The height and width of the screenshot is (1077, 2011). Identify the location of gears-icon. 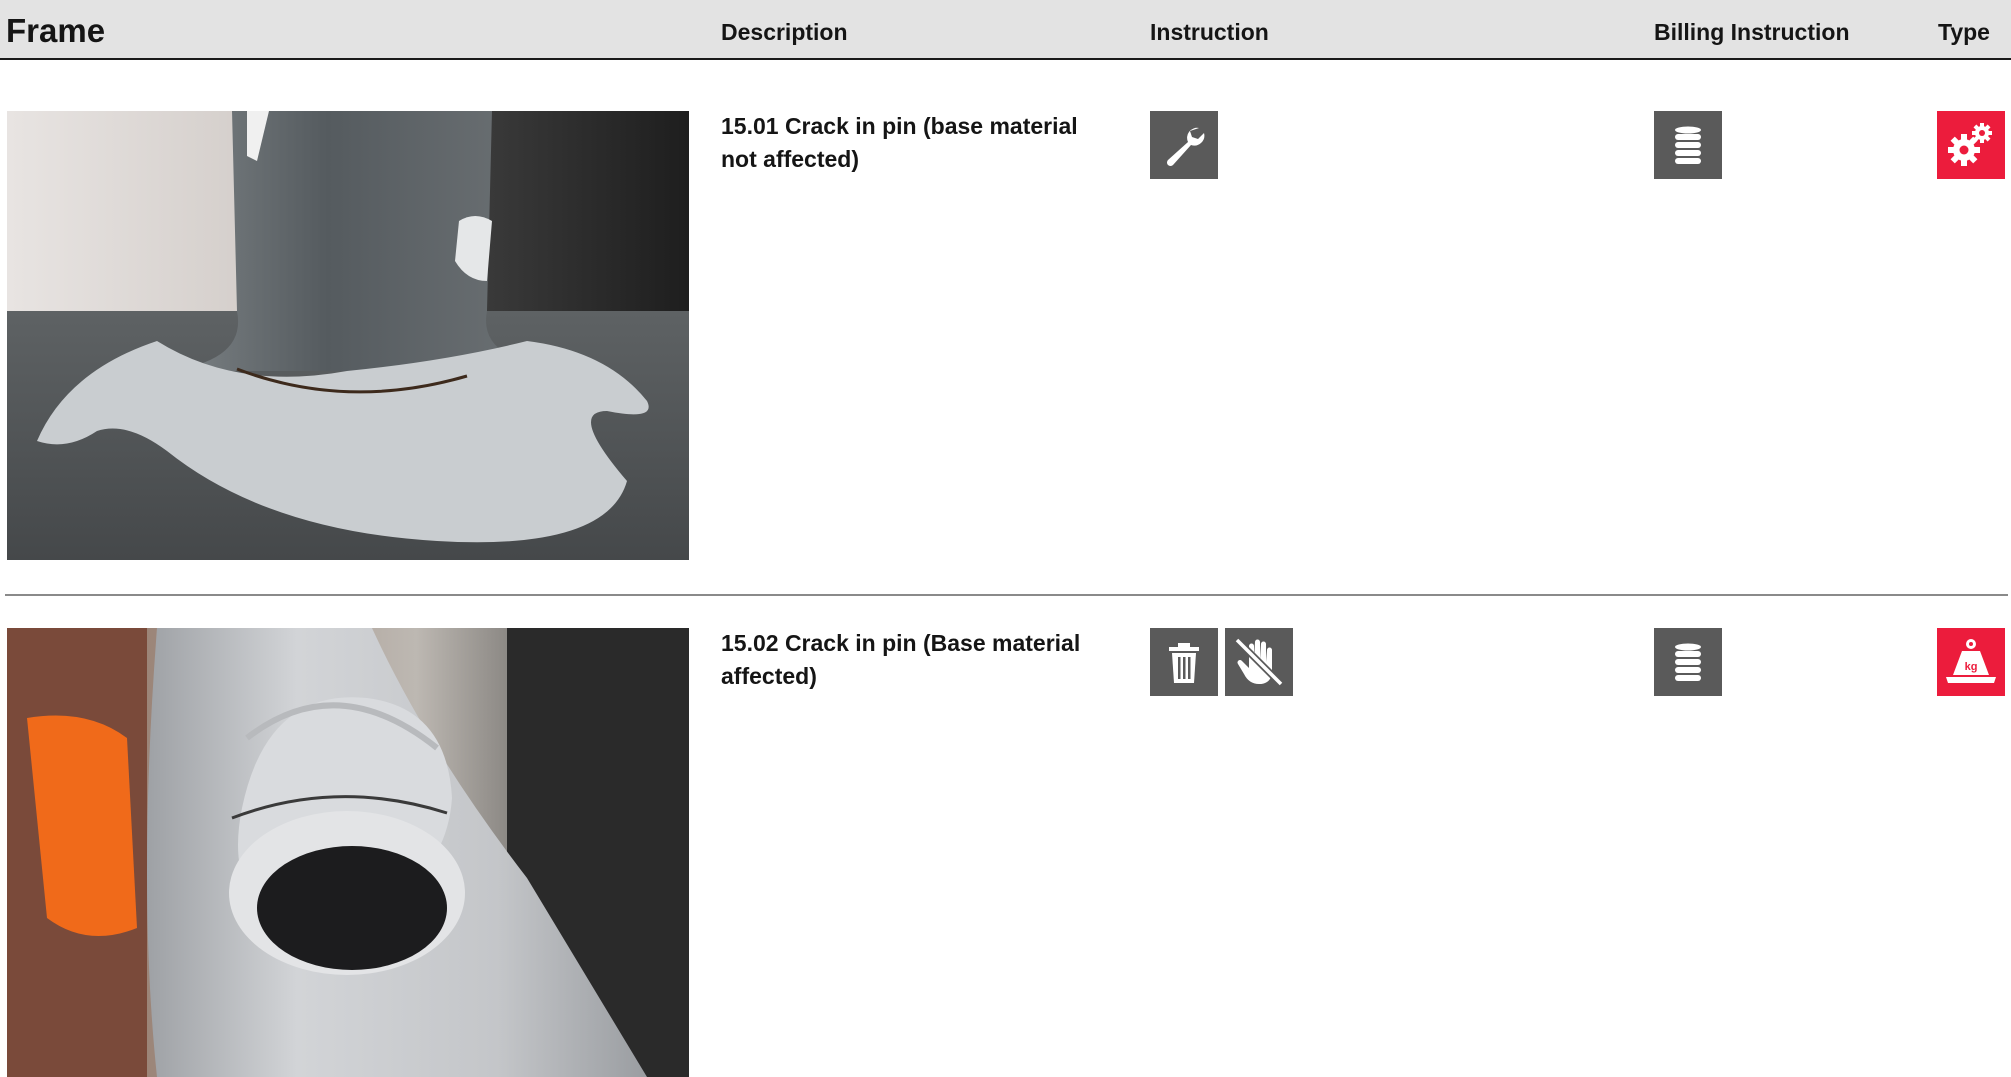
(1971, 145).